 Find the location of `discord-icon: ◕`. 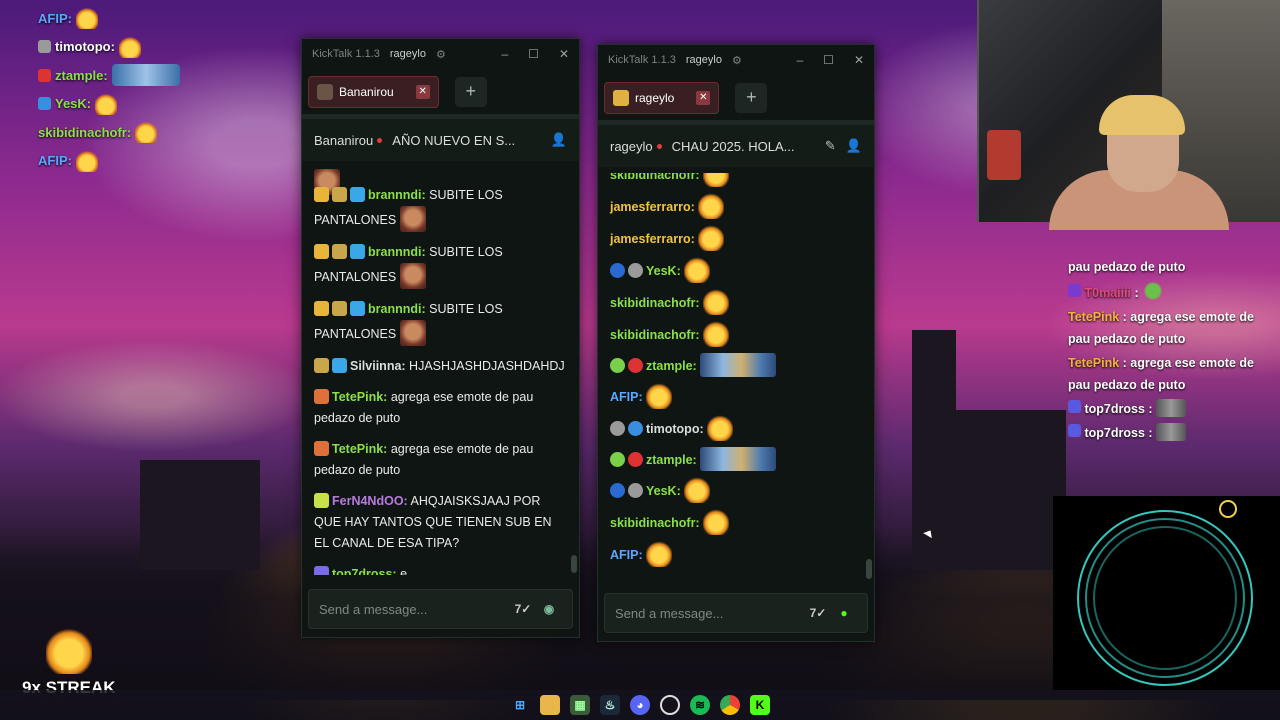

discord-icon: ◕ is located at coordinates (640, 705).